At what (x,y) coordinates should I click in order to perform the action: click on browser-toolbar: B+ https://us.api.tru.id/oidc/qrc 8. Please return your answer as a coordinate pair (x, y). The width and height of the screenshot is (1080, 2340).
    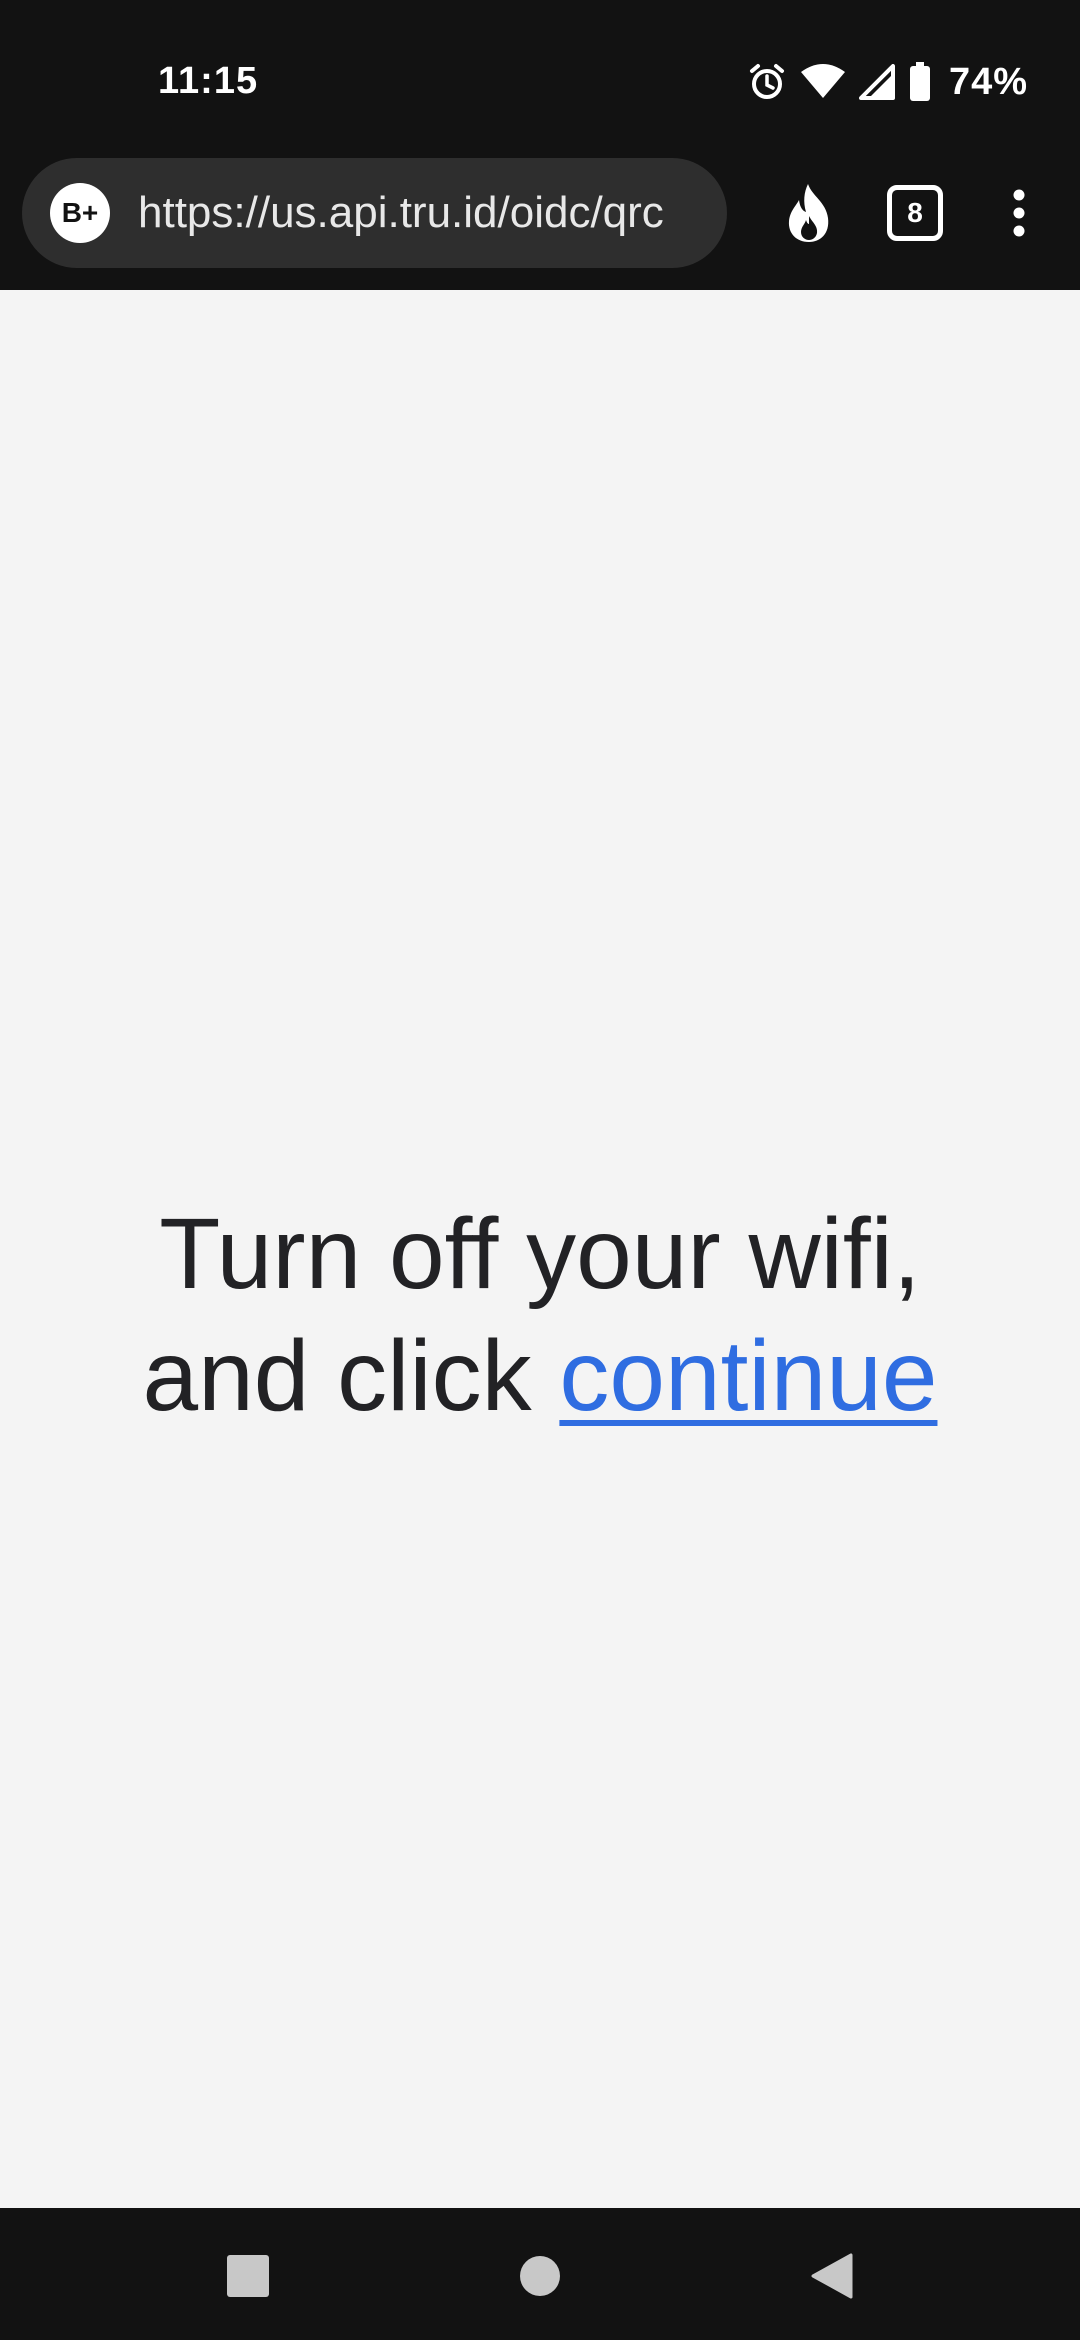
    Looking at the image, I should click on (540, 215).